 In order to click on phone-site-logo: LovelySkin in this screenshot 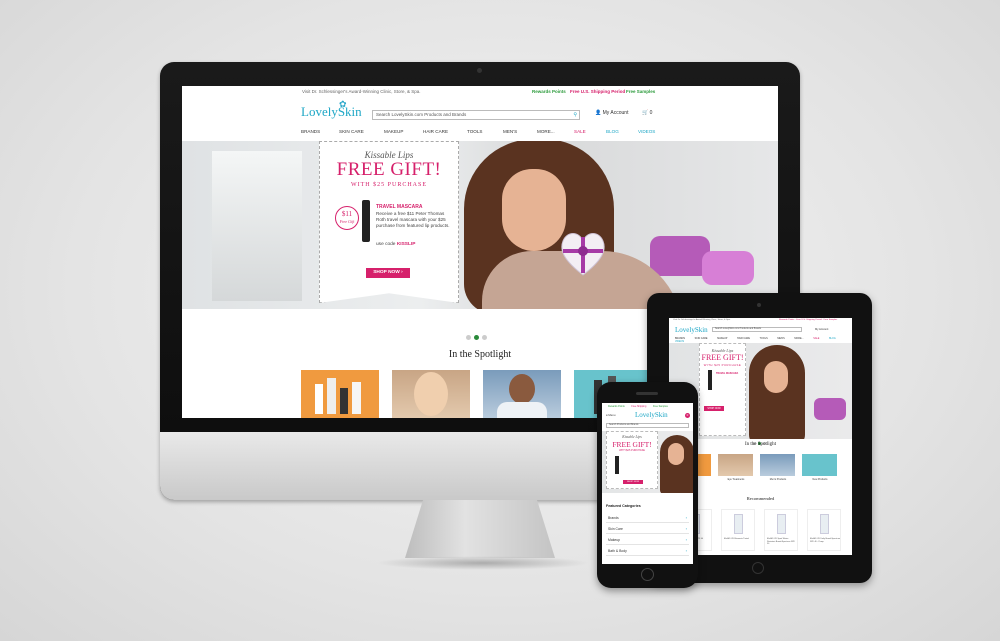, I will do `click(651, 415)`.